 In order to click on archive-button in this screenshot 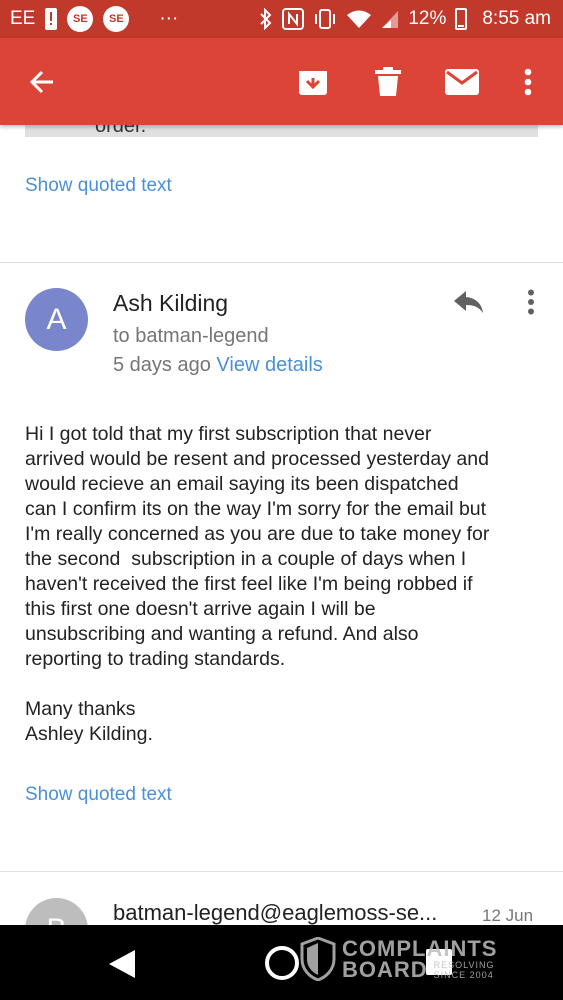, I will do `click(313, 82)`.